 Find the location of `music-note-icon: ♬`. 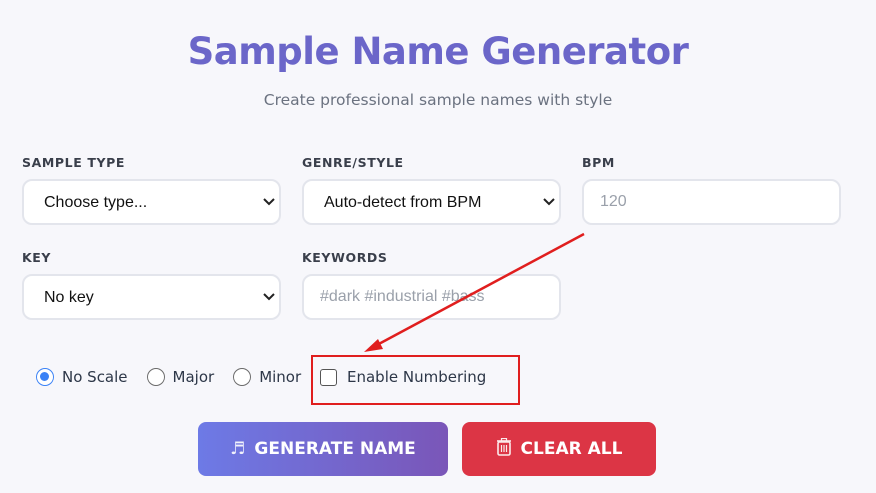

music-note-icon: ♬ is located at coordinates (238, 449).